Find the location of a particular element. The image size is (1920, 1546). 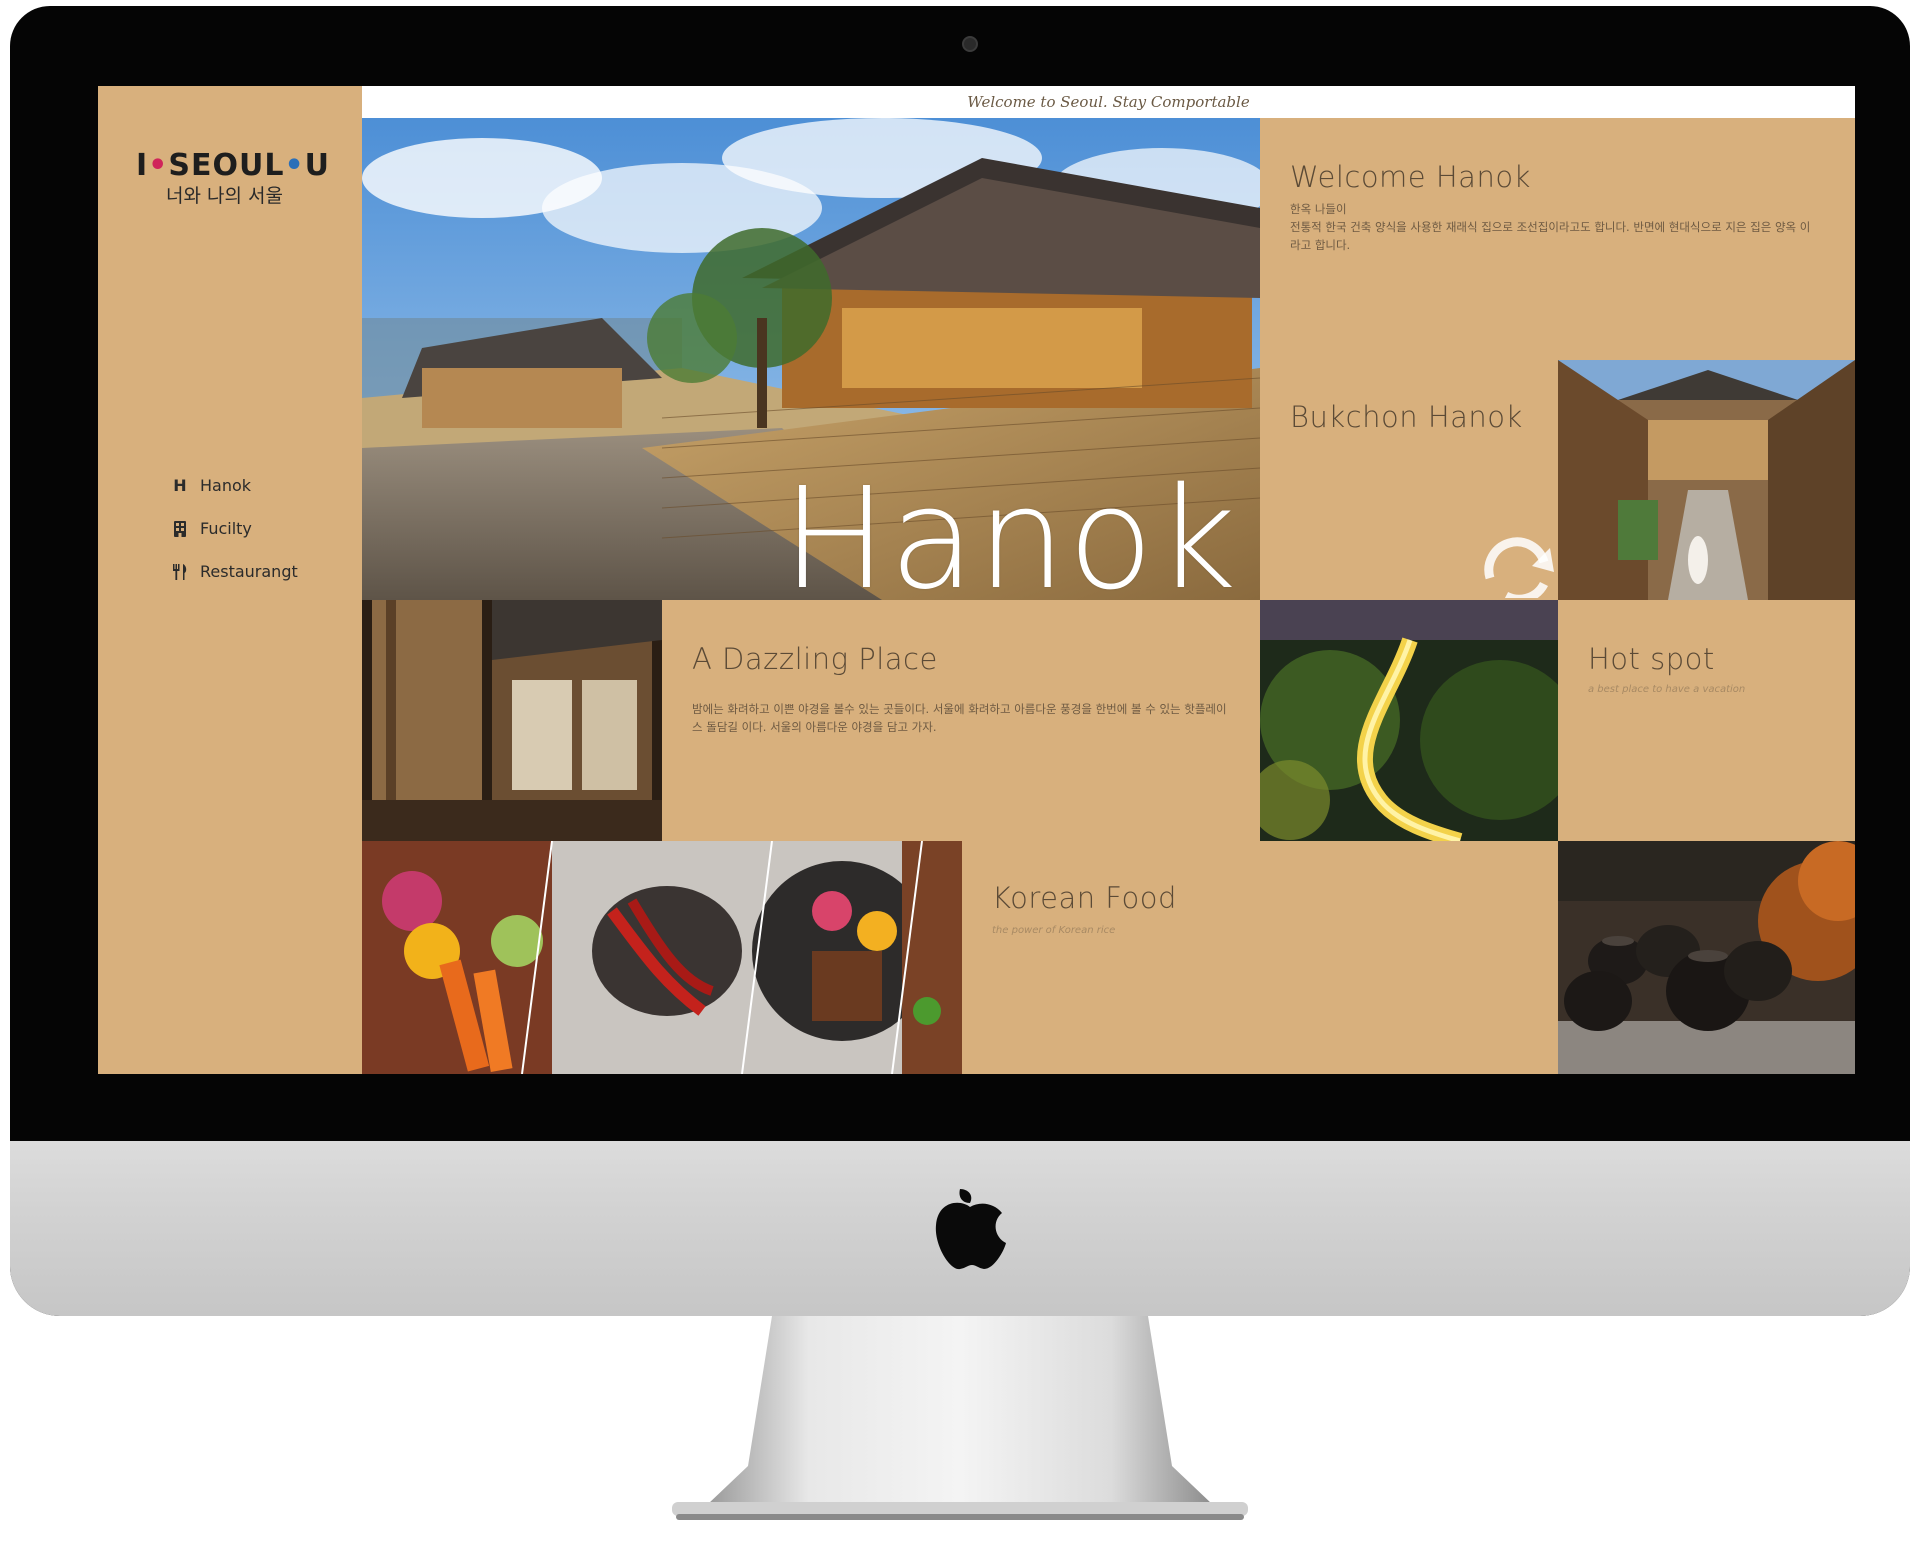

welcome-hanok-line1: 한옥 나들이 is located at coordinates (1318, 209).